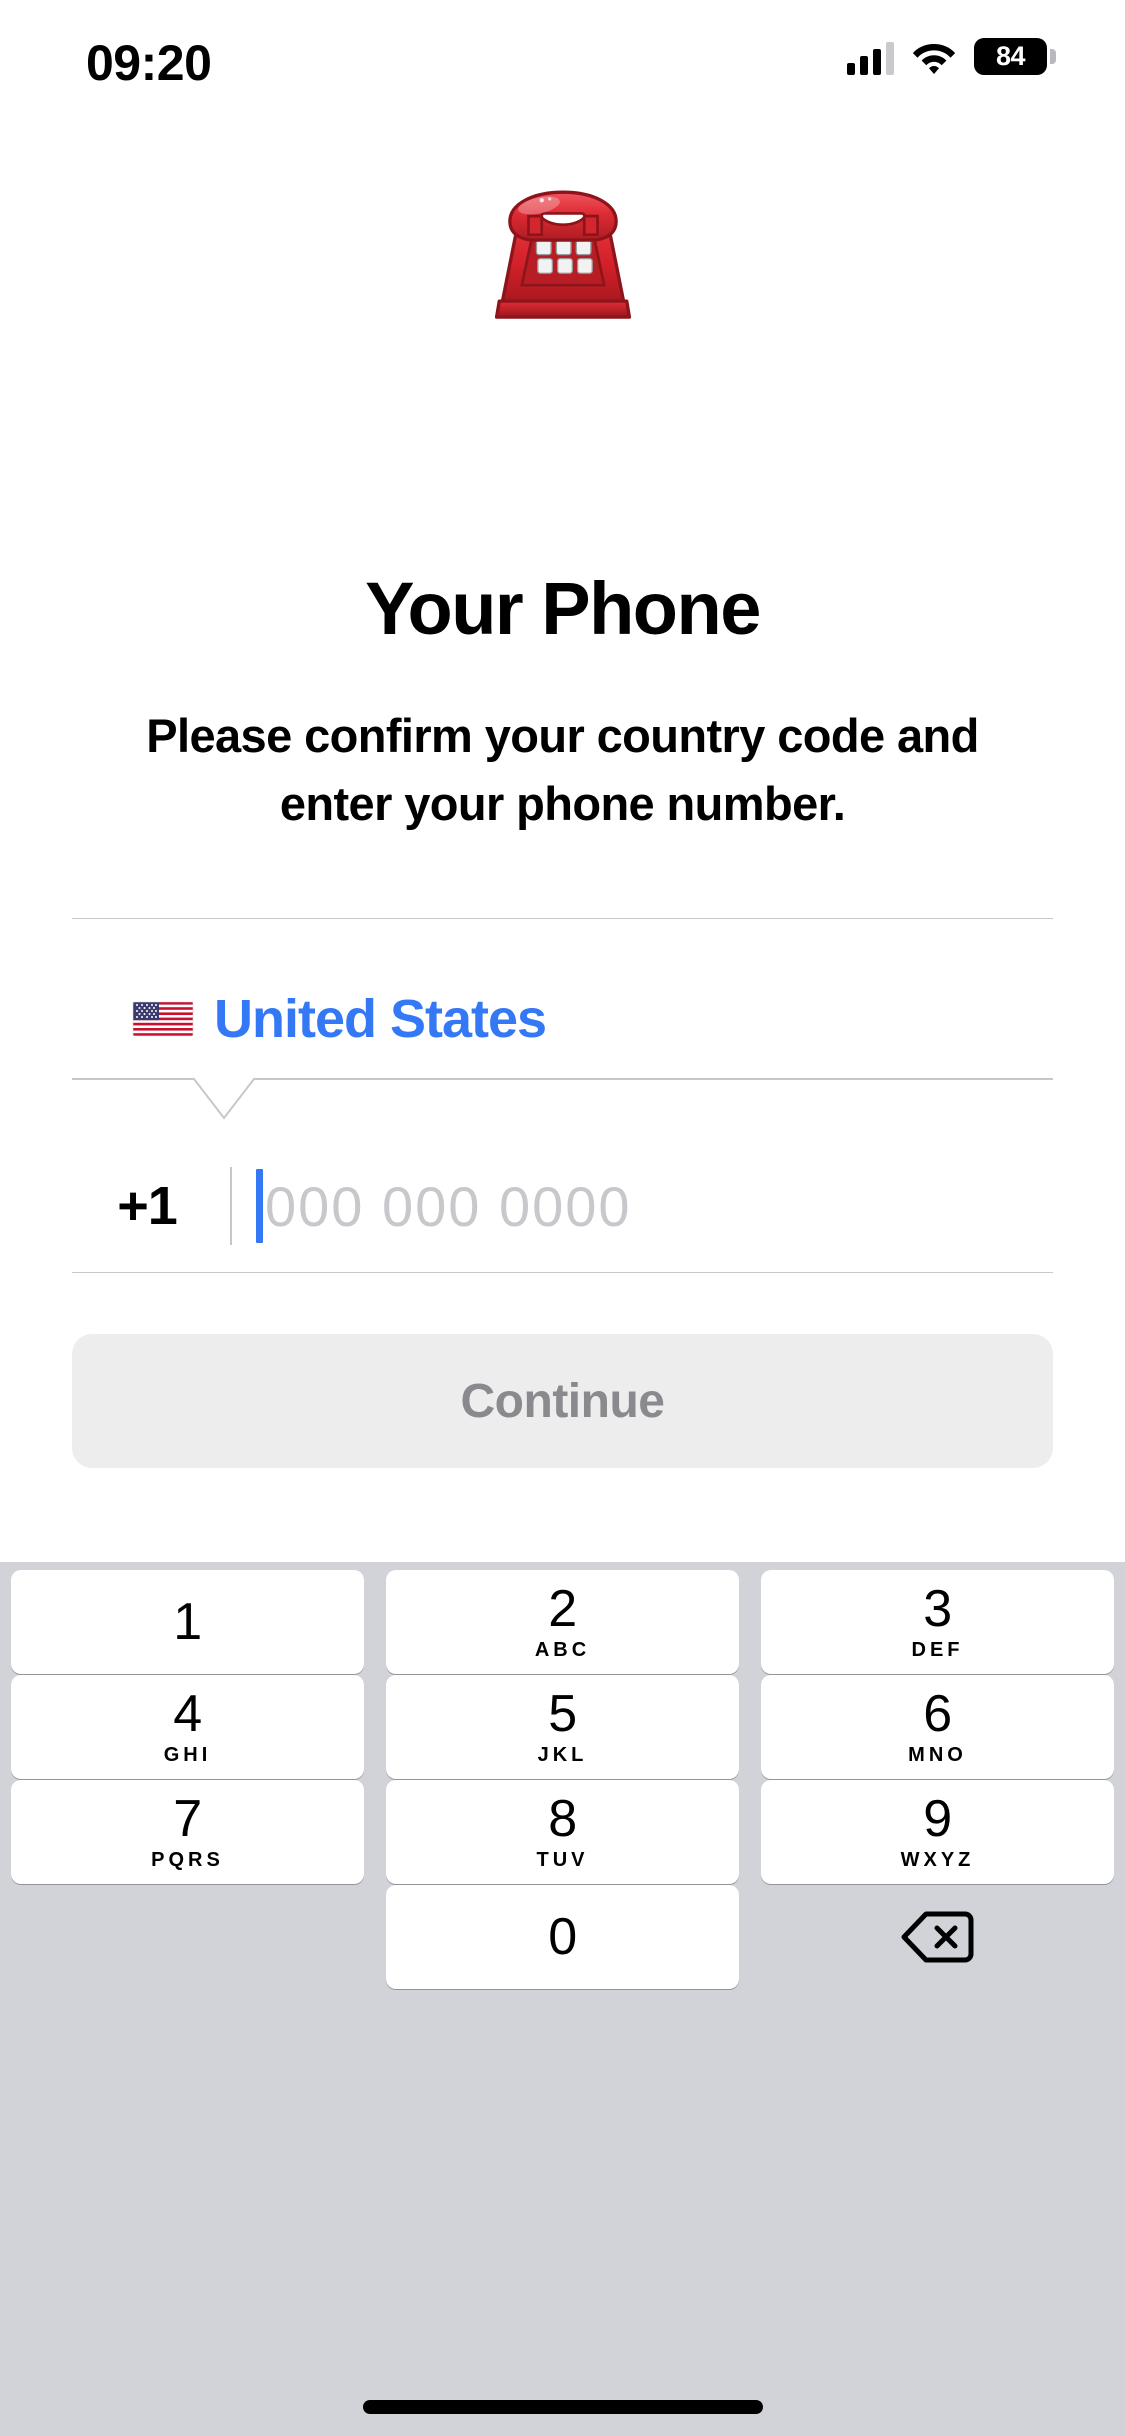 This screenshot has height=2436, width=1125. What do you see at coordinates (934, 58) in the screenshot?
I see `wifi-icon` at bounding box center [934, 58].